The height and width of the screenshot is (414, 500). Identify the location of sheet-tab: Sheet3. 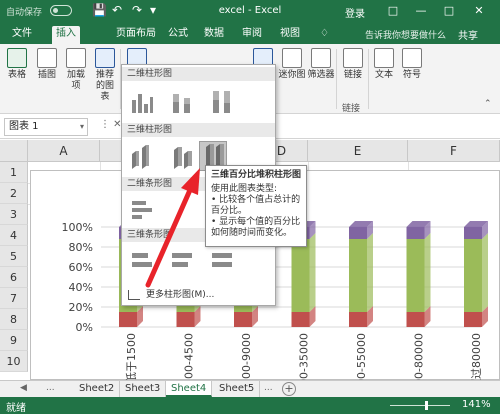
(143, 389).